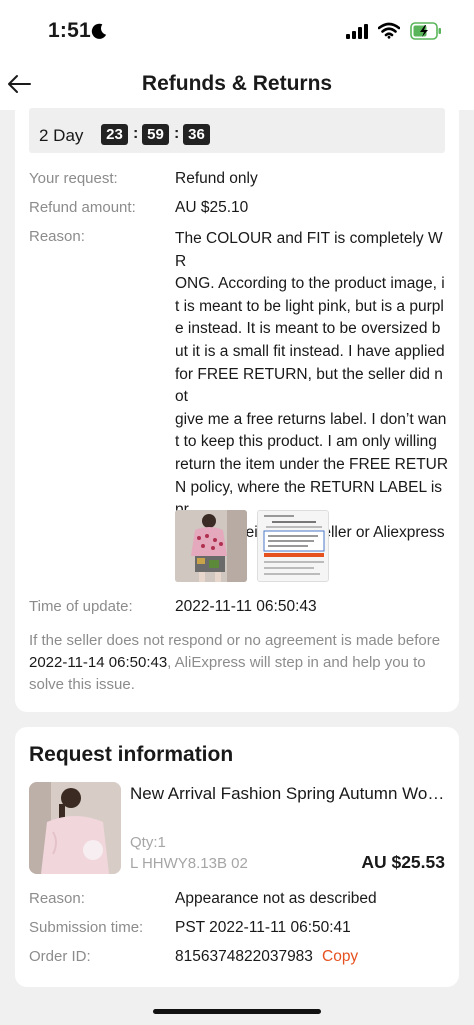 This screenshot has height=1025, width=474. I want to click on submission-time-label: Submission time:, so click(86, 927).